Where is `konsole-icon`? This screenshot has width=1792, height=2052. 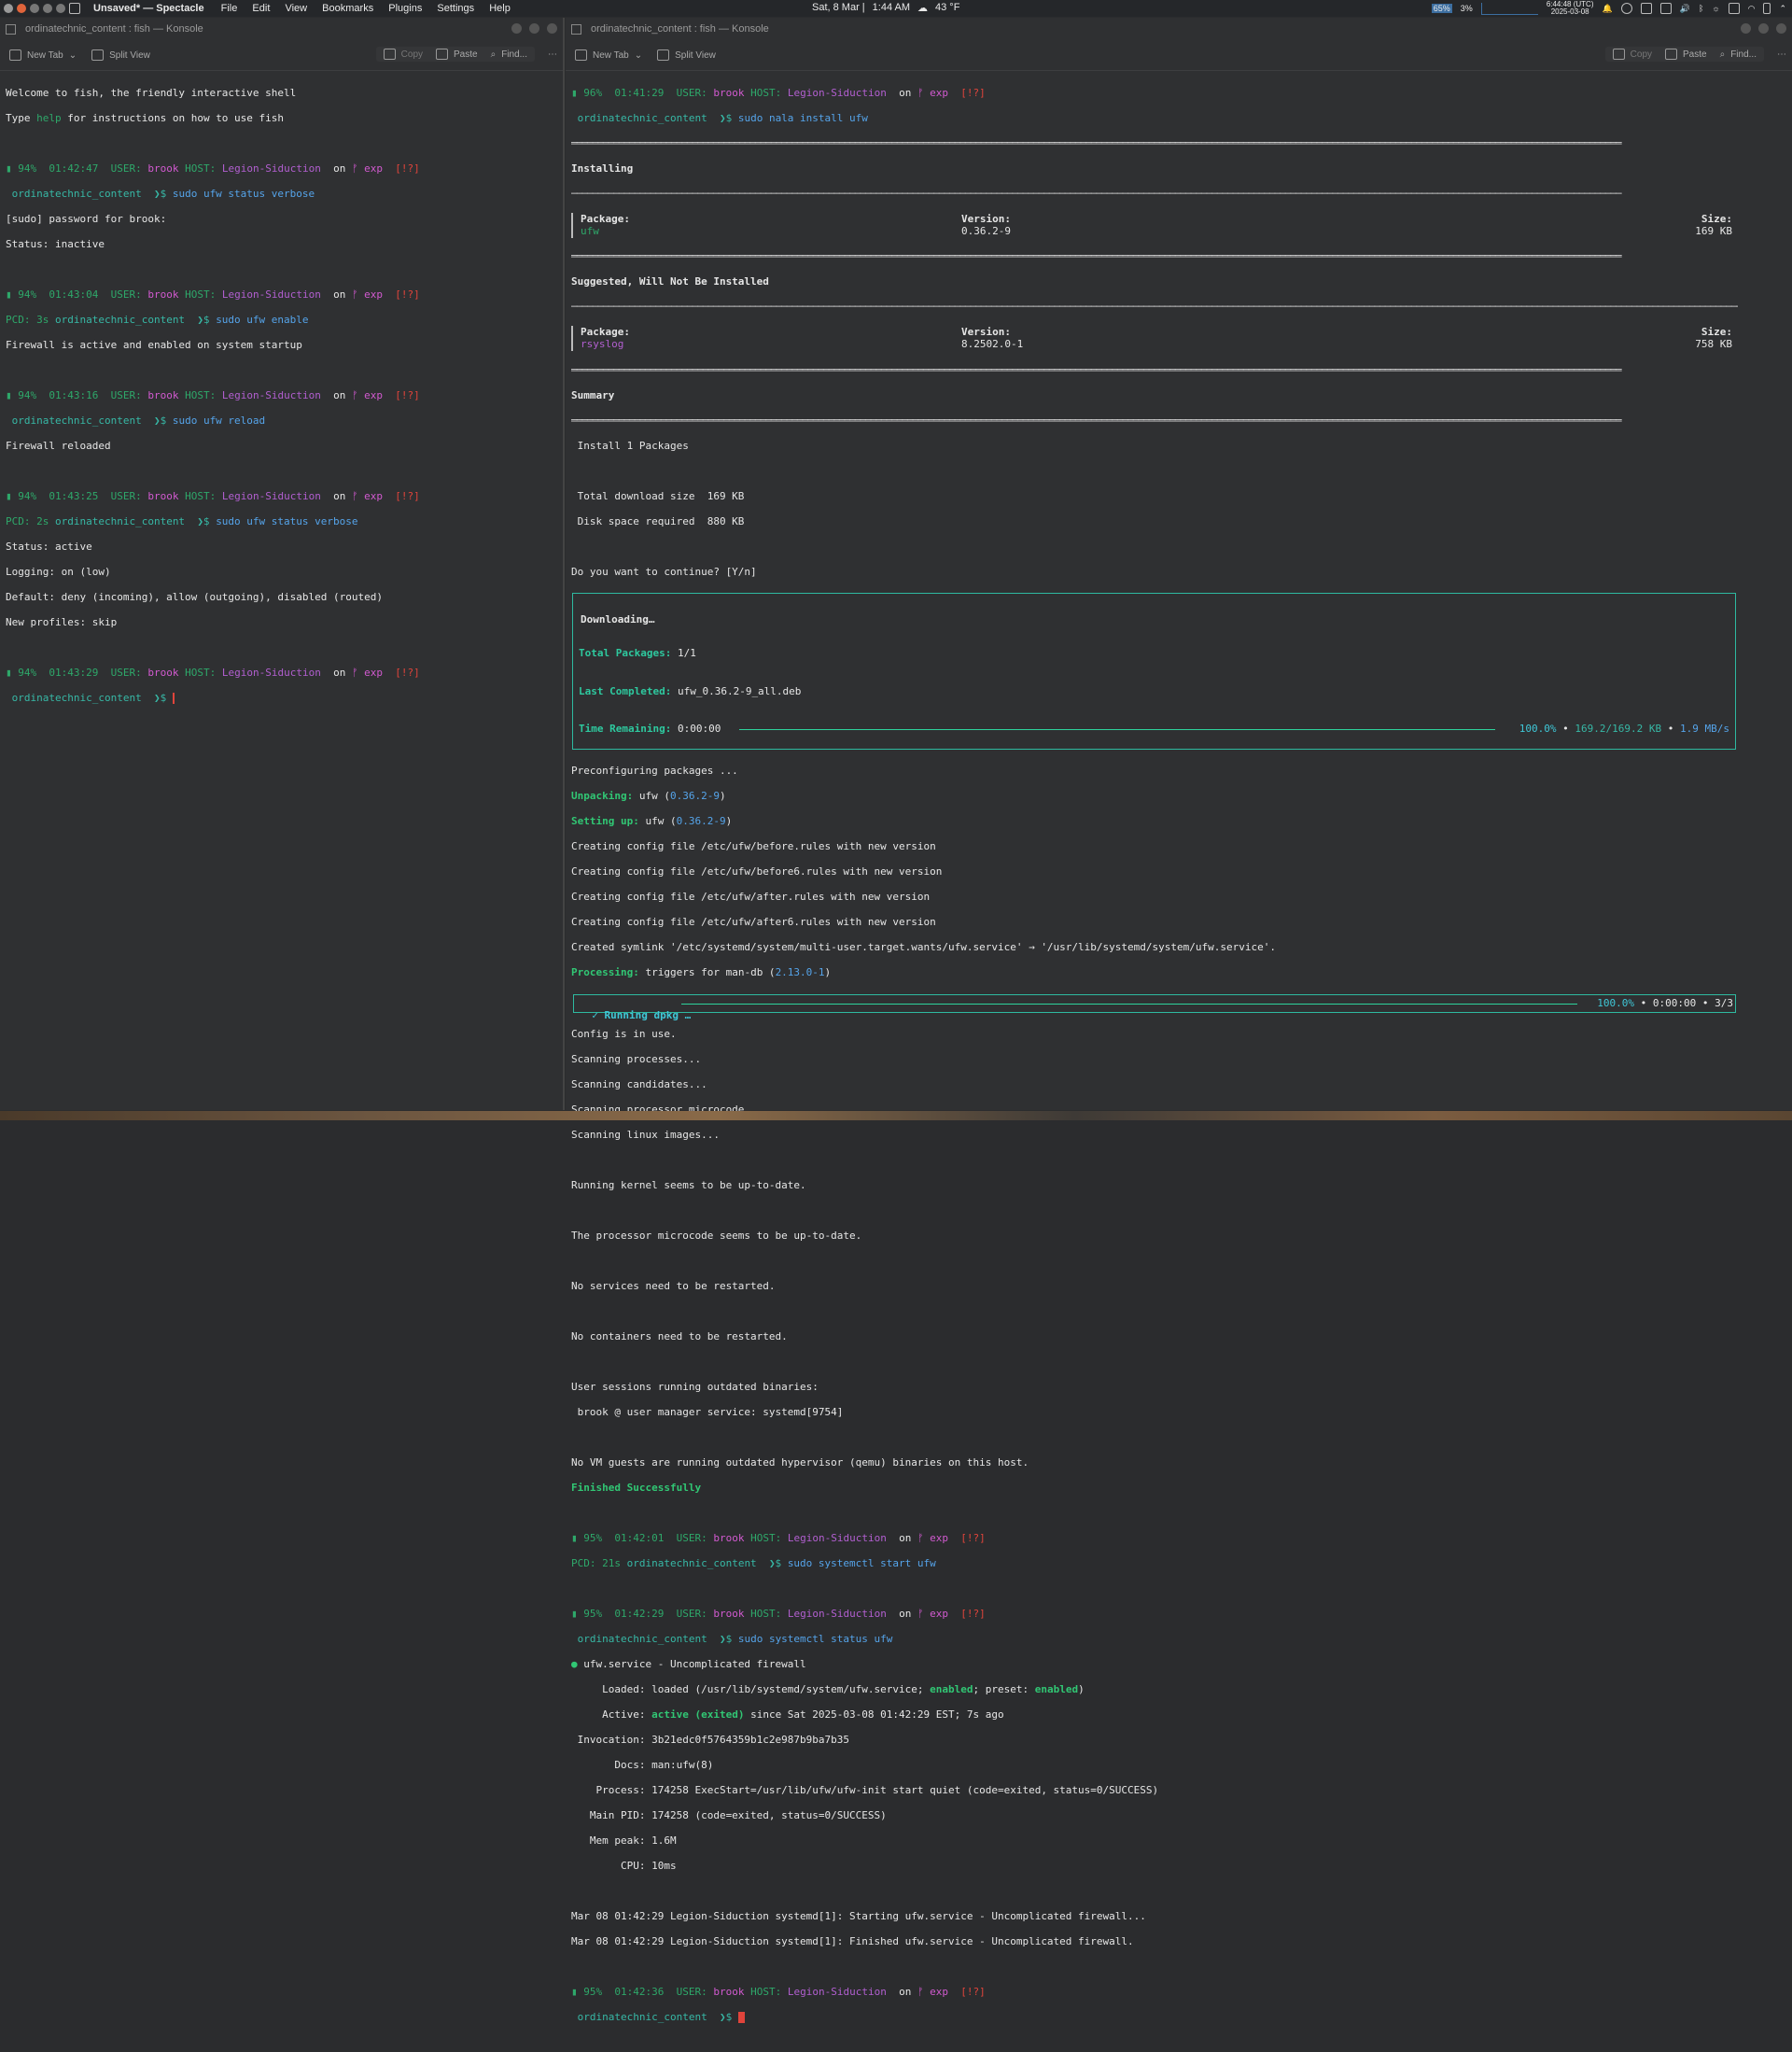 konsole-icon is located at coordinates (576, 29).